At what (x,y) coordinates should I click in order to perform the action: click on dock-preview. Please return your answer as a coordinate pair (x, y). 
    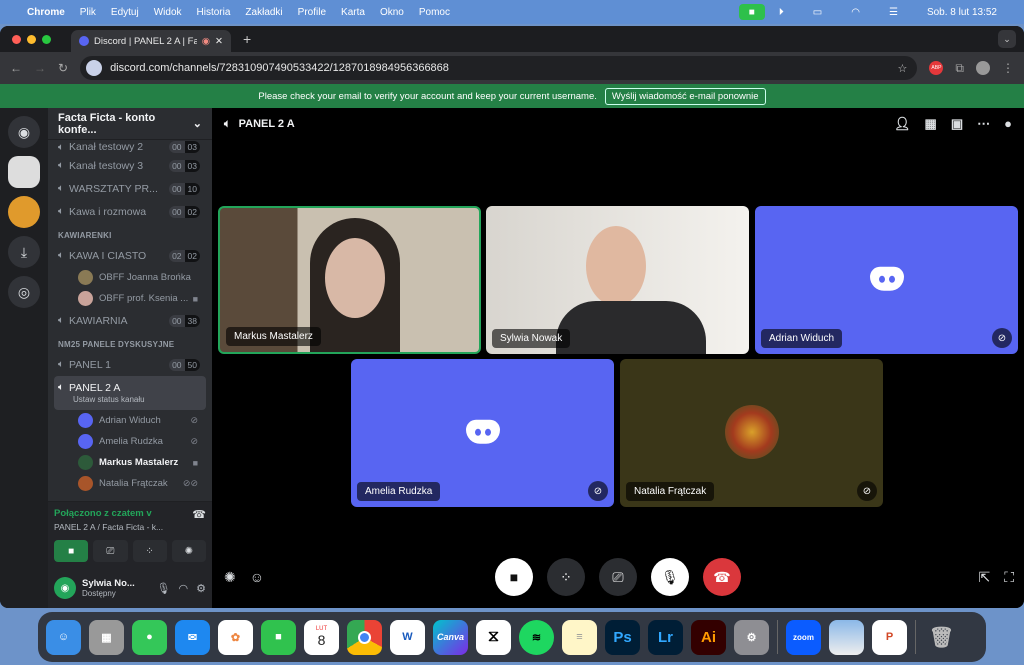
    Looking at the image, I should click on (846, 637).